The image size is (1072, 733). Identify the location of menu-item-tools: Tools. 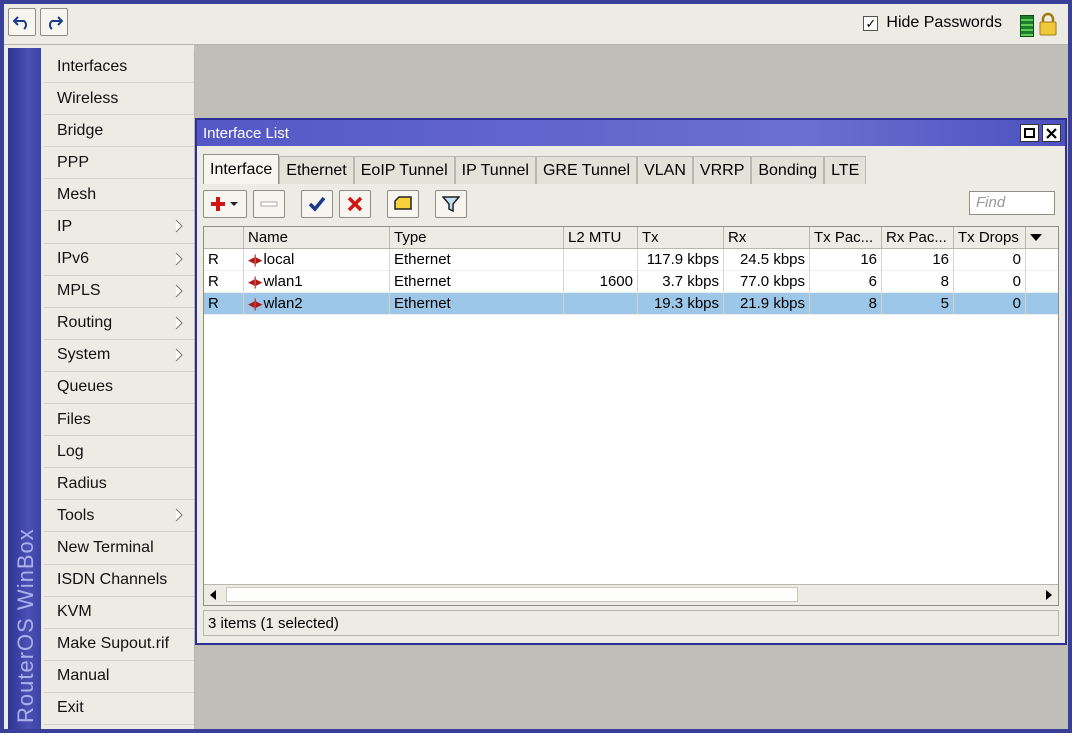
(119, 516).